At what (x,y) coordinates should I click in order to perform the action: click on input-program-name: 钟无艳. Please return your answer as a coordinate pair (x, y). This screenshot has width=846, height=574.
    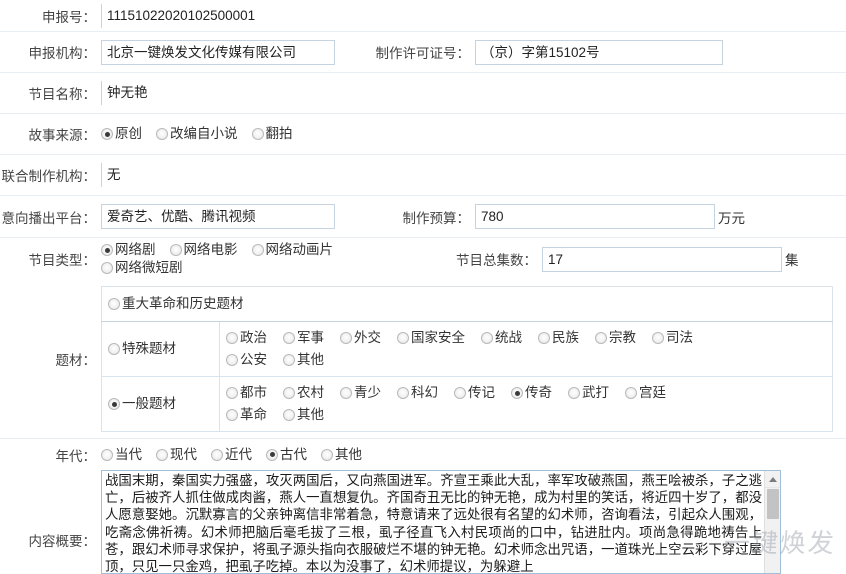
    Looking at the image, I should click on (473, 93).